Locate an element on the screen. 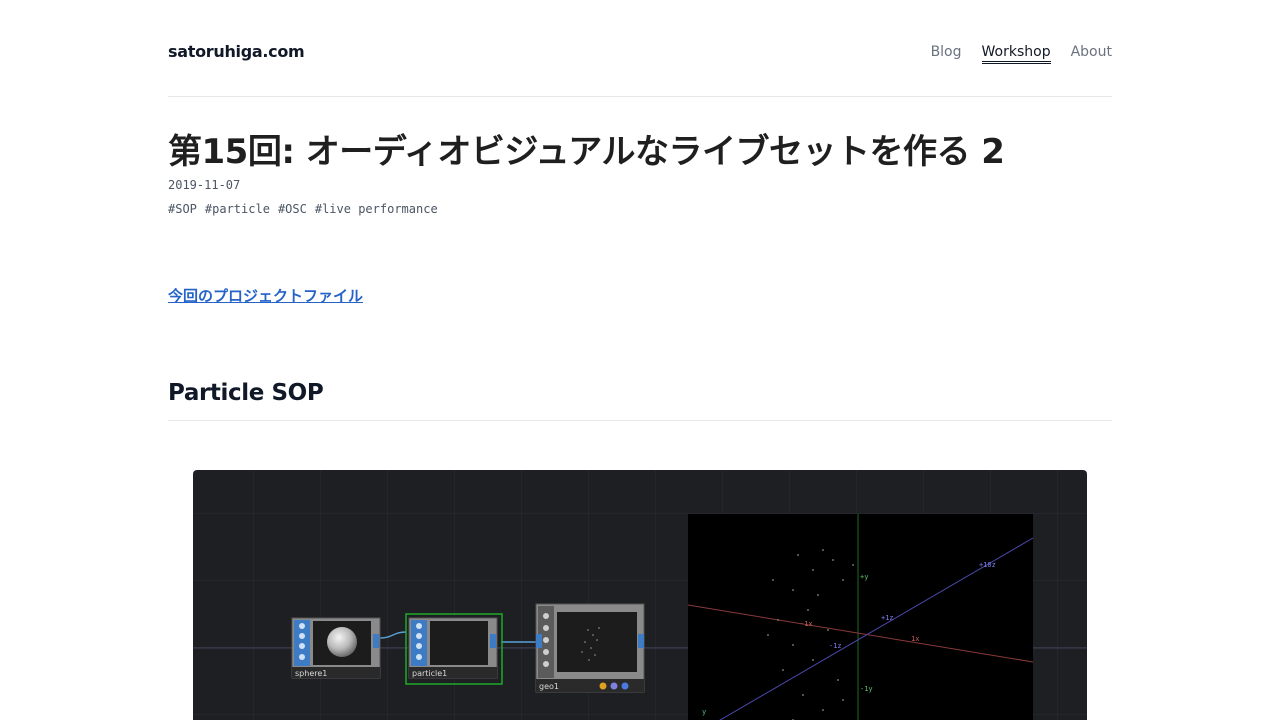 This screenshot has width=1280, height=720. project-file-link: 今回のプロジェクトファイル is located at coordinates (265, 295).